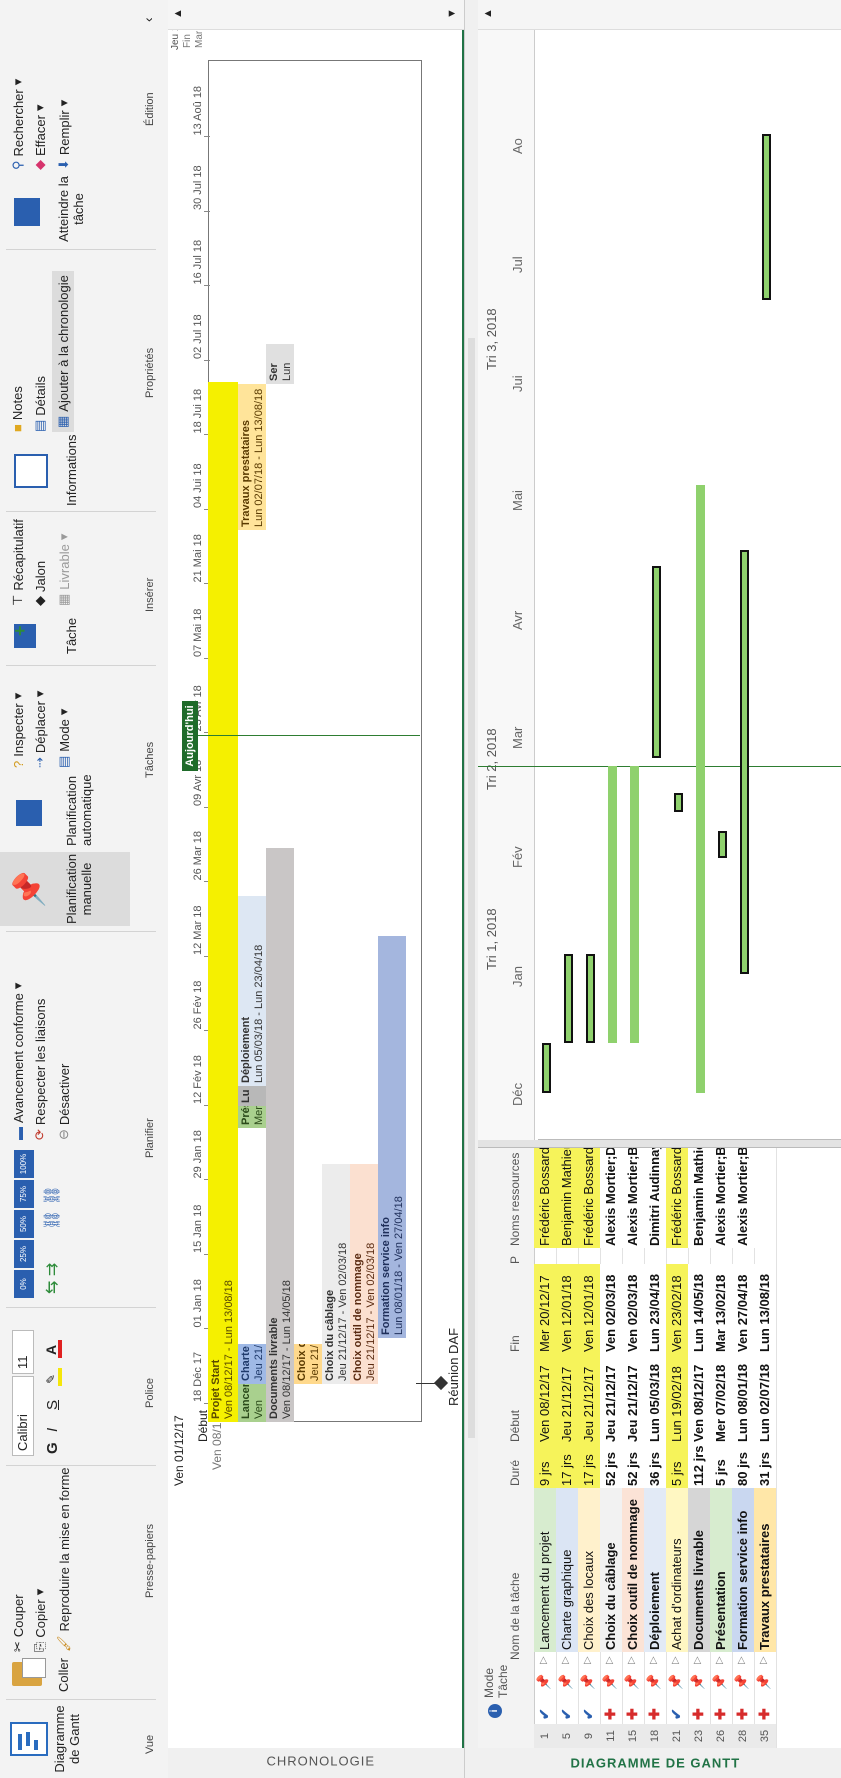  Describe the element at coordinates (677, 1570) in the screenshot. I see `task-name: Achat d'ordinateurs` at that location.